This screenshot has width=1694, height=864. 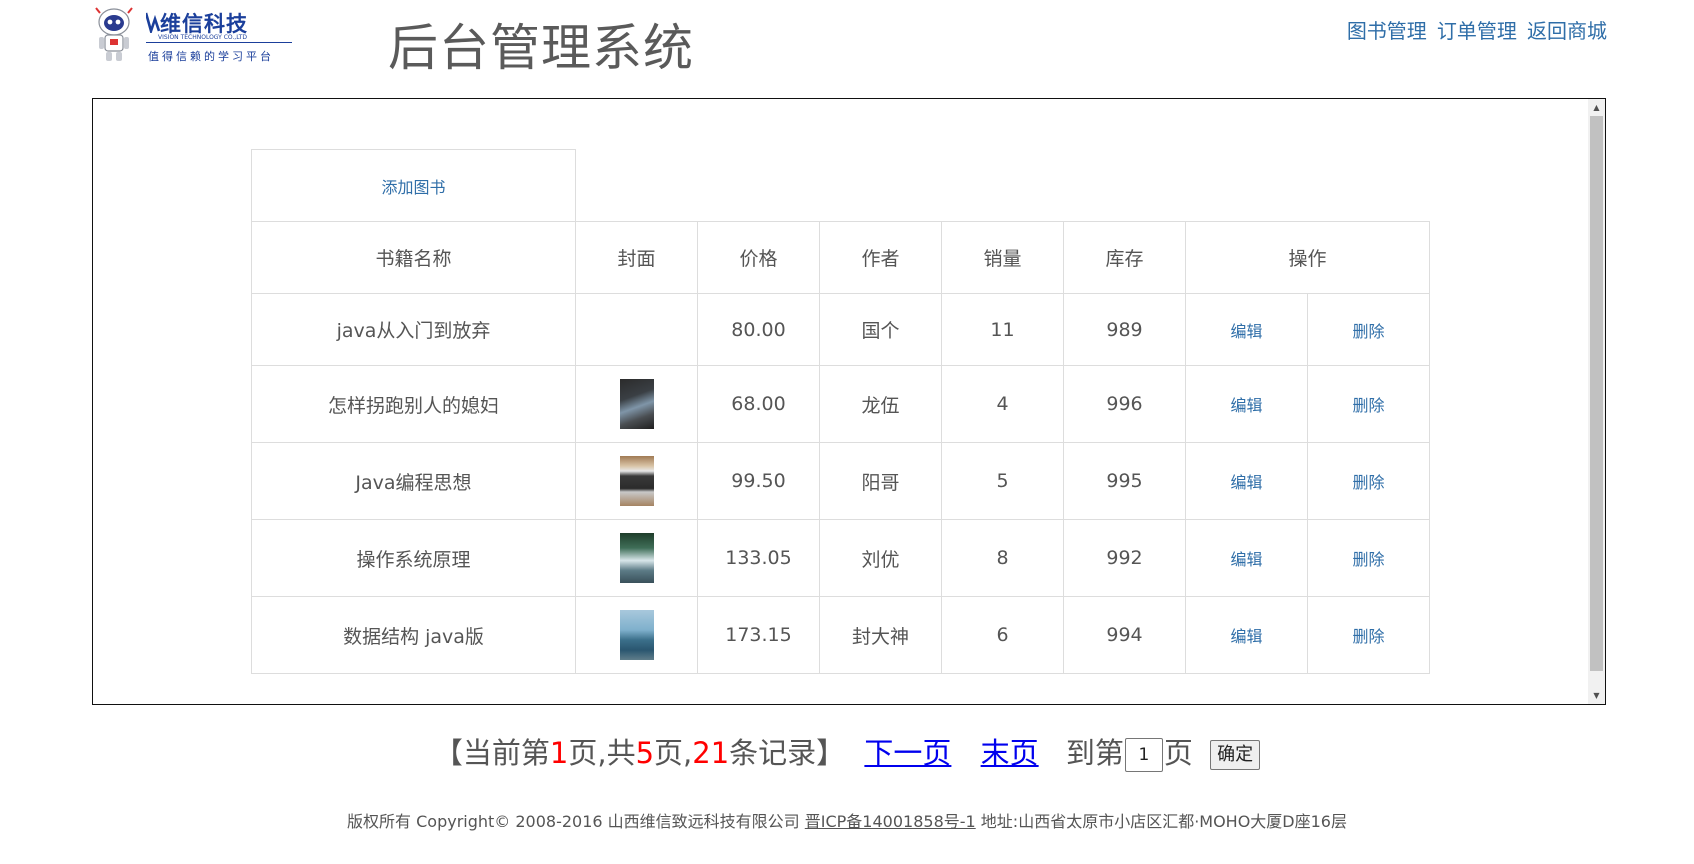 I want to click on pager-suffix: 条记录】, so click(x=787, y=753).